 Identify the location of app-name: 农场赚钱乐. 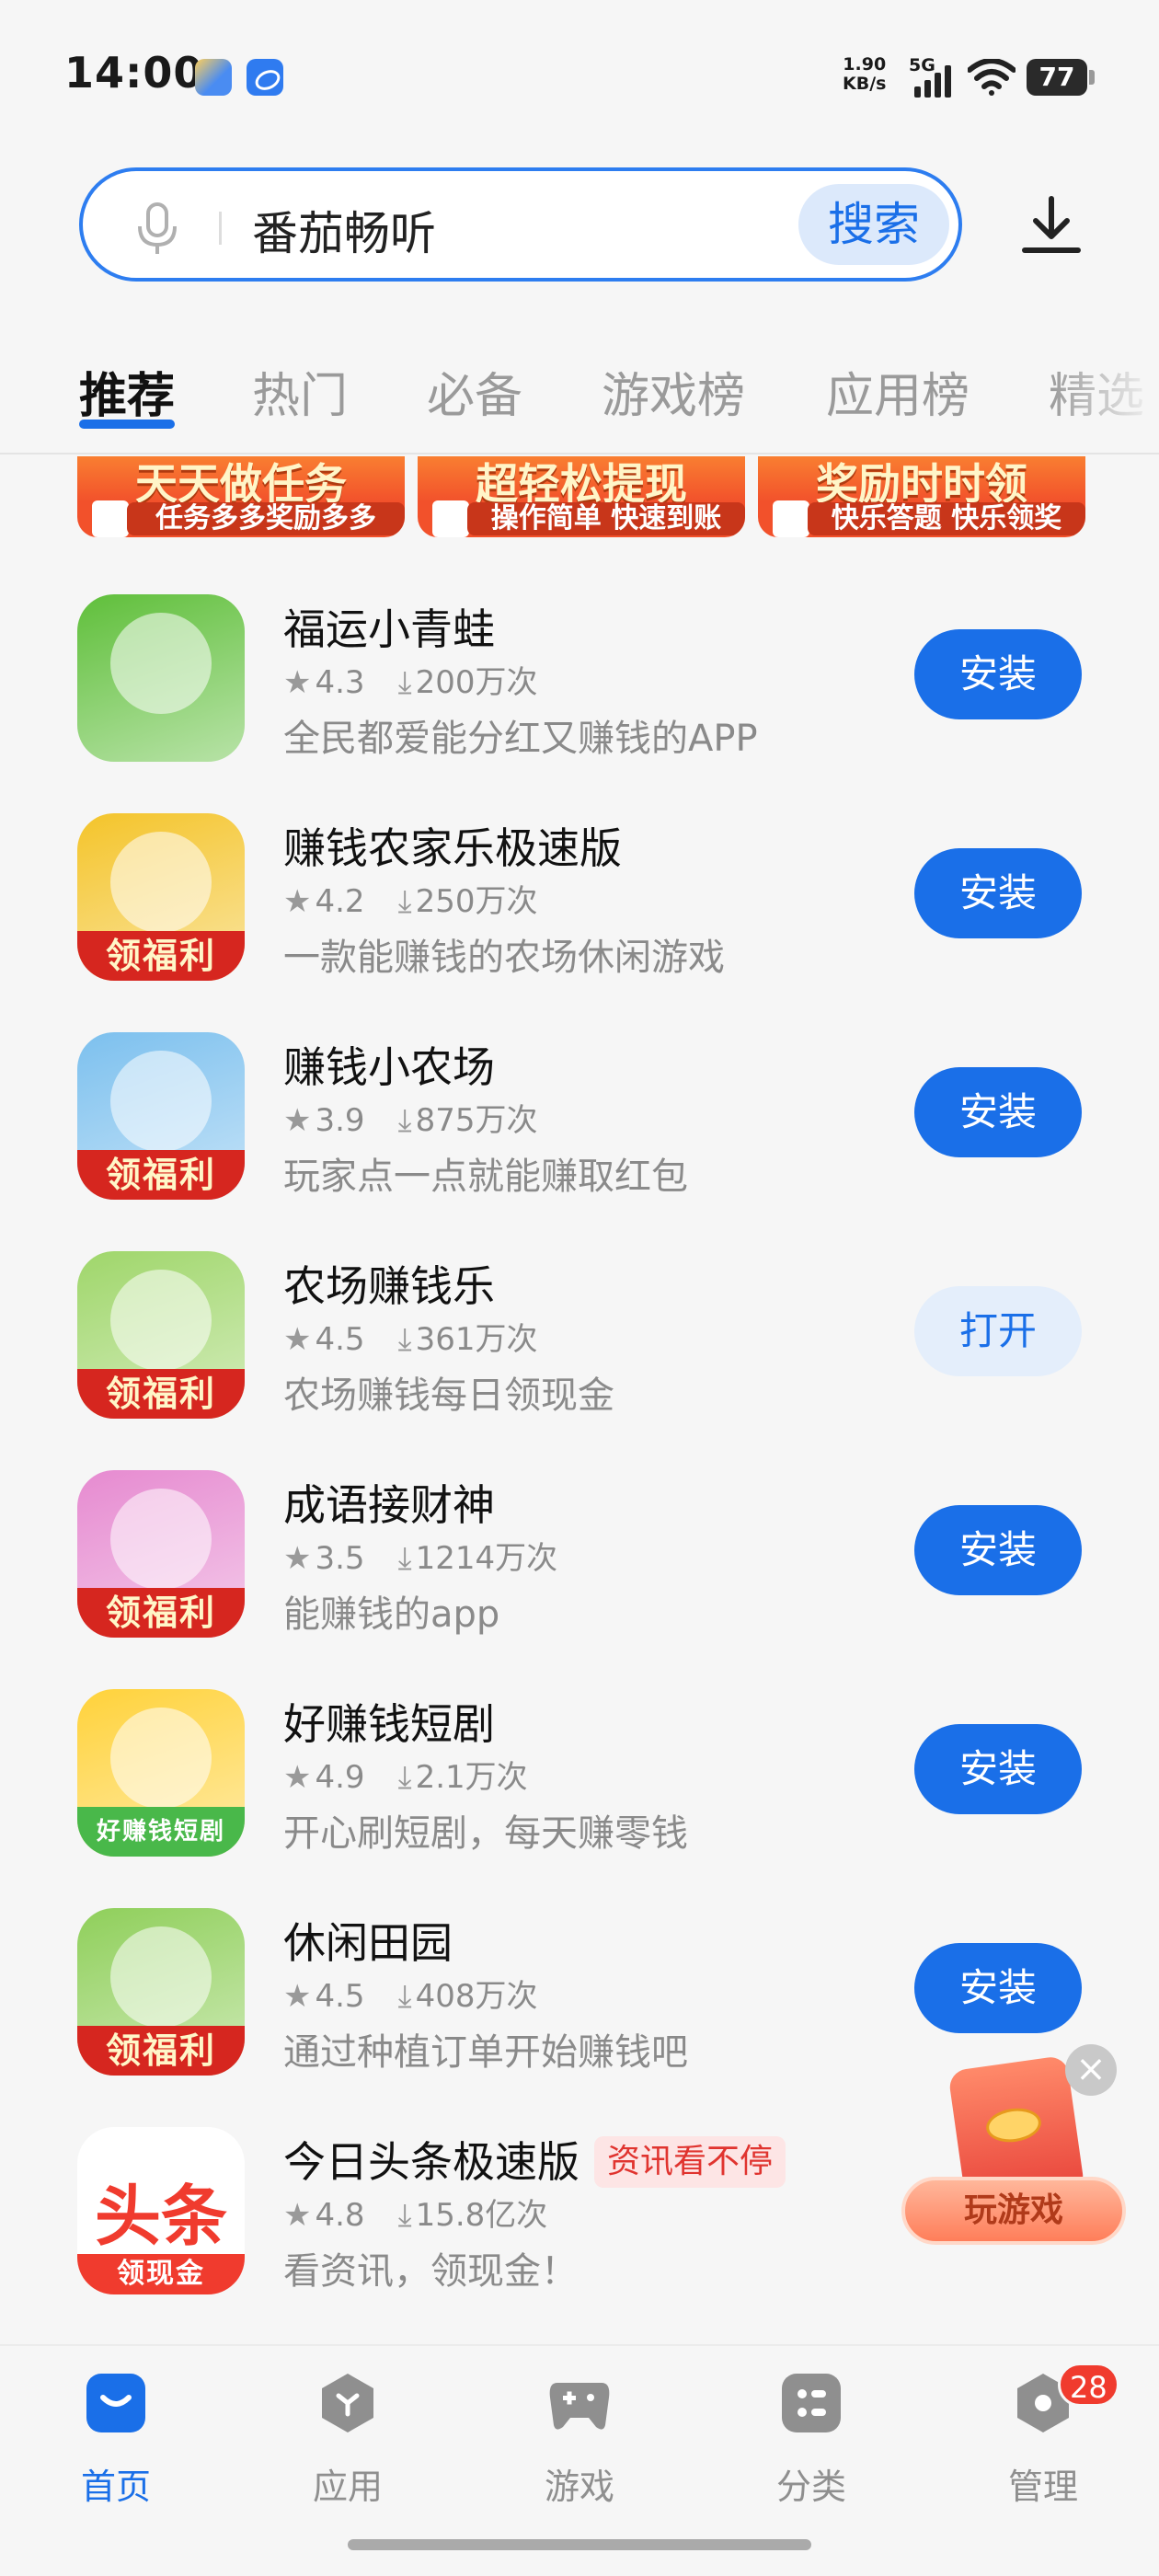
(389, 1283).